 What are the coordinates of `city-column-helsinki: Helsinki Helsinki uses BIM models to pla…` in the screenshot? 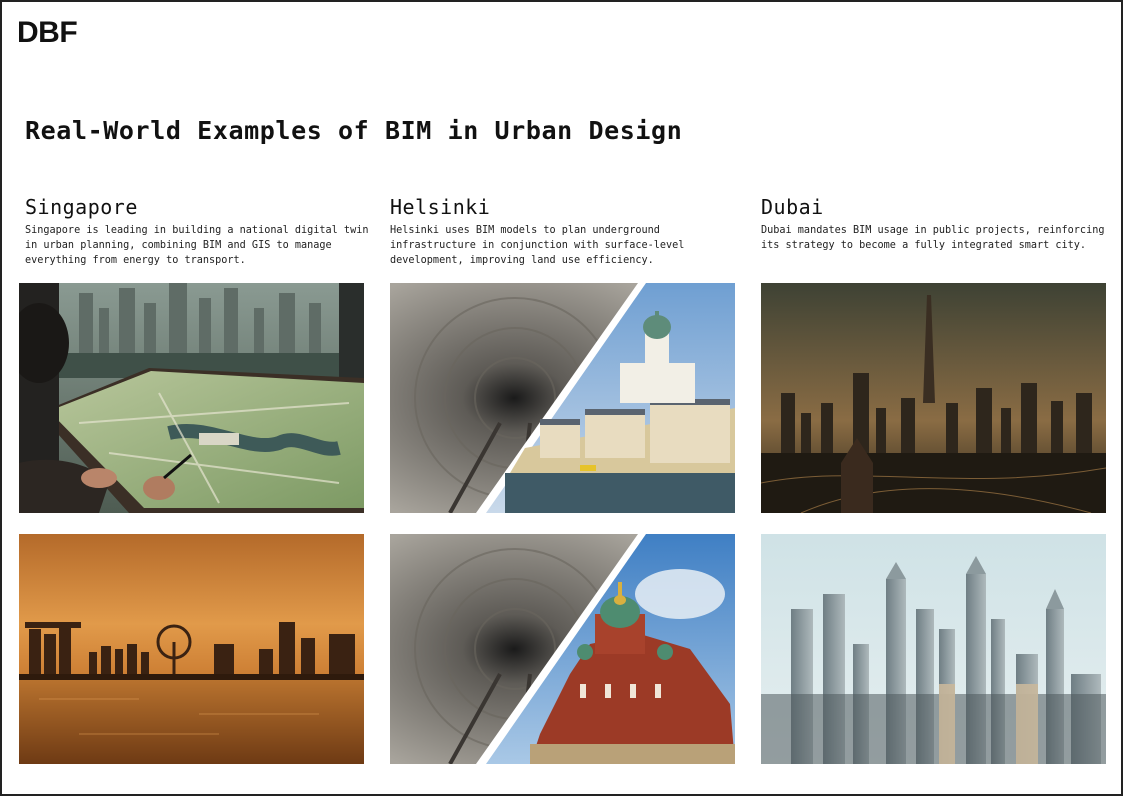 It's located at (562, 233).